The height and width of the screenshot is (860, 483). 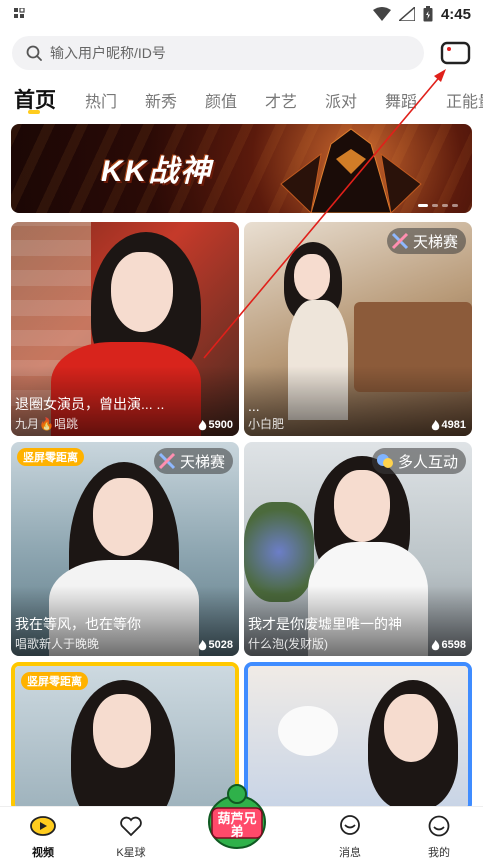 I want to click on card-streamer-name: 九月🔥唱跳, so click(x=46, y=424).